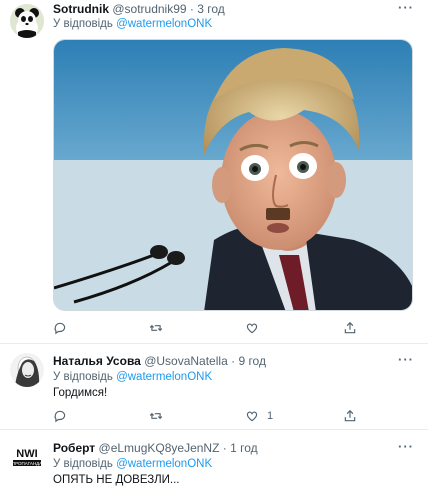 The image size is (428, 494). I want to click on tweet-actions: 1, so click(208, 416).